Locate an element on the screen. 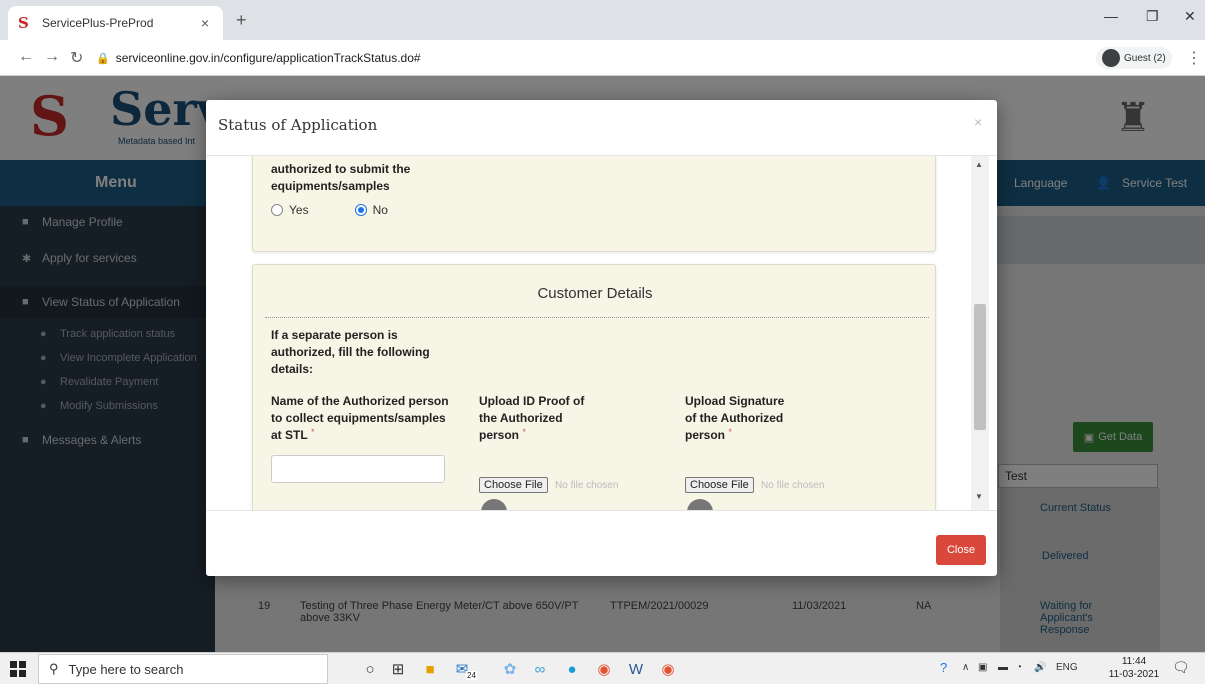  mail-badge: 24 is located at coordinates (471, 675).